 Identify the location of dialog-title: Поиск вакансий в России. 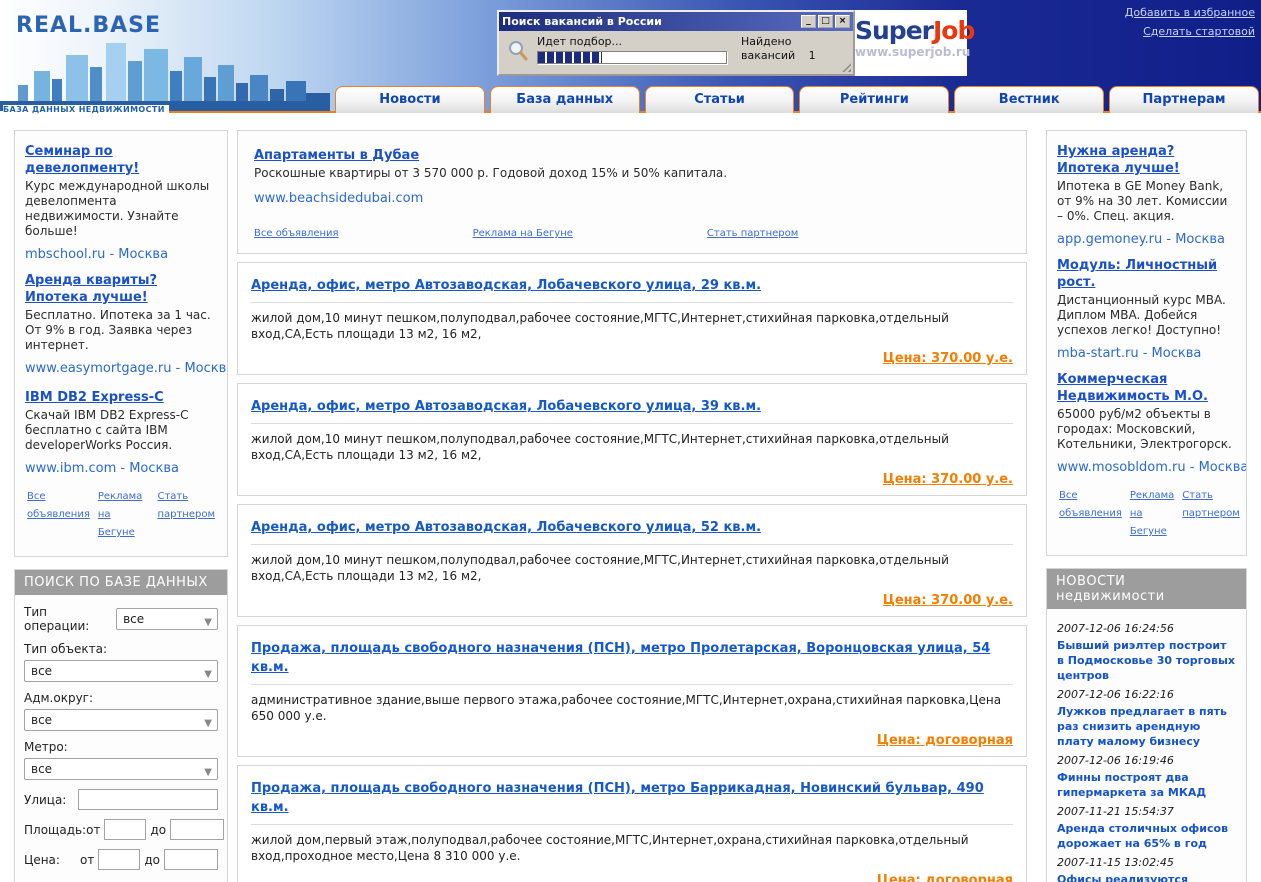
(582, 21).